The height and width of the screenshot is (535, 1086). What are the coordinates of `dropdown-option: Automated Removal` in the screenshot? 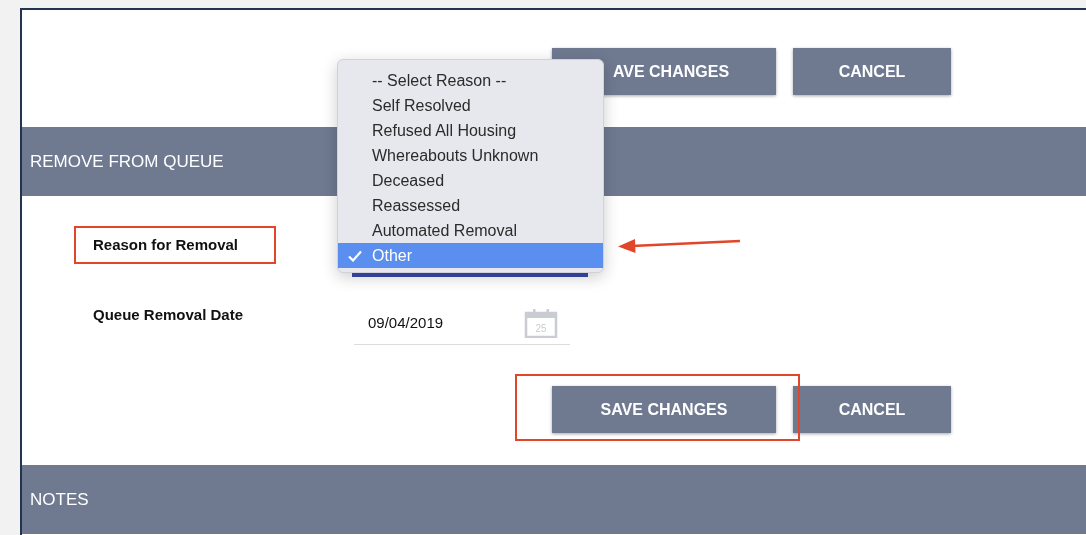 It's located at (470, 230).